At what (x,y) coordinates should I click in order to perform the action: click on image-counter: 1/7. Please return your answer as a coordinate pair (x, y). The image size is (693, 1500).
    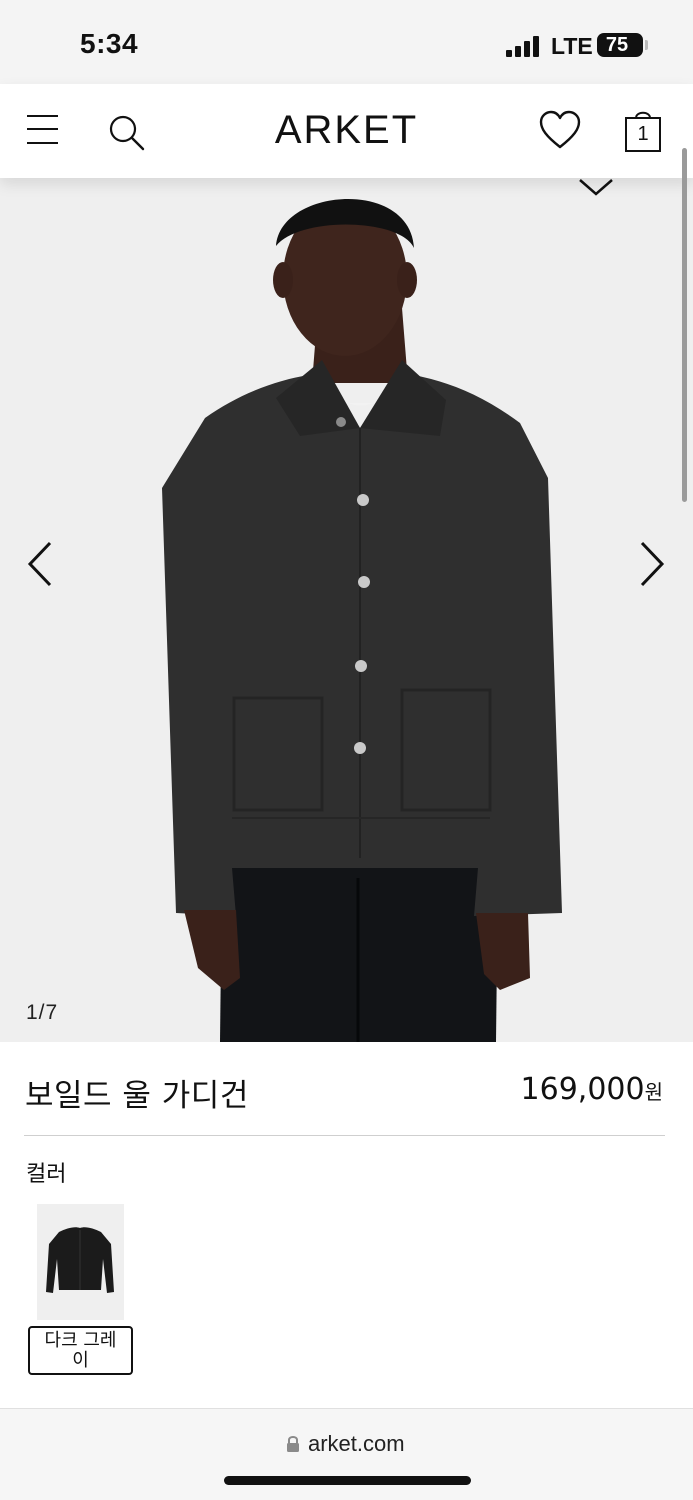
    Looking at the image, I should click on (42, 1012).